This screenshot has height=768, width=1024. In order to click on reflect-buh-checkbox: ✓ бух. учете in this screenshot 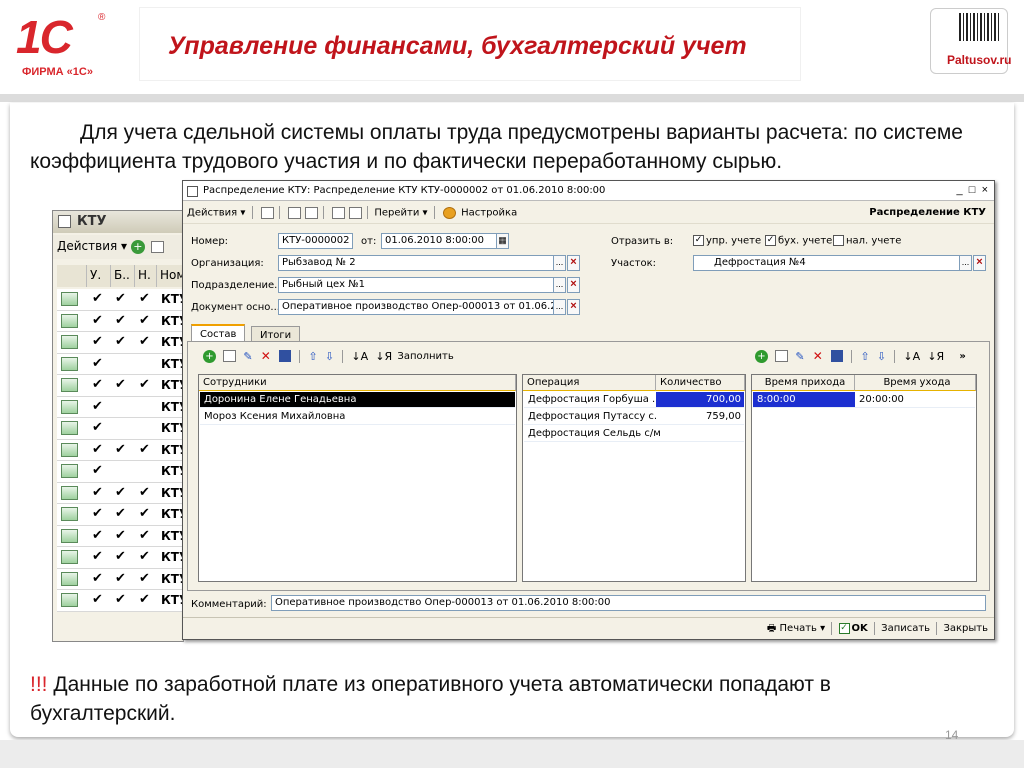, I will do `click(798, 241)`.